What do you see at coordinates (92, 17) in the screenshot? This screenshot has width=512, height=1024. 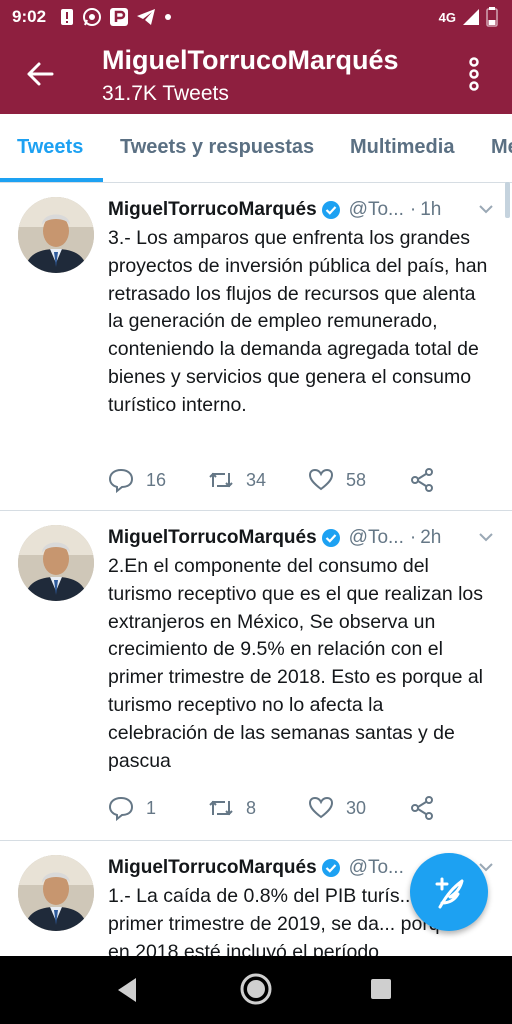 I see `whatsapp-icon` at bounding box center [92, 17].